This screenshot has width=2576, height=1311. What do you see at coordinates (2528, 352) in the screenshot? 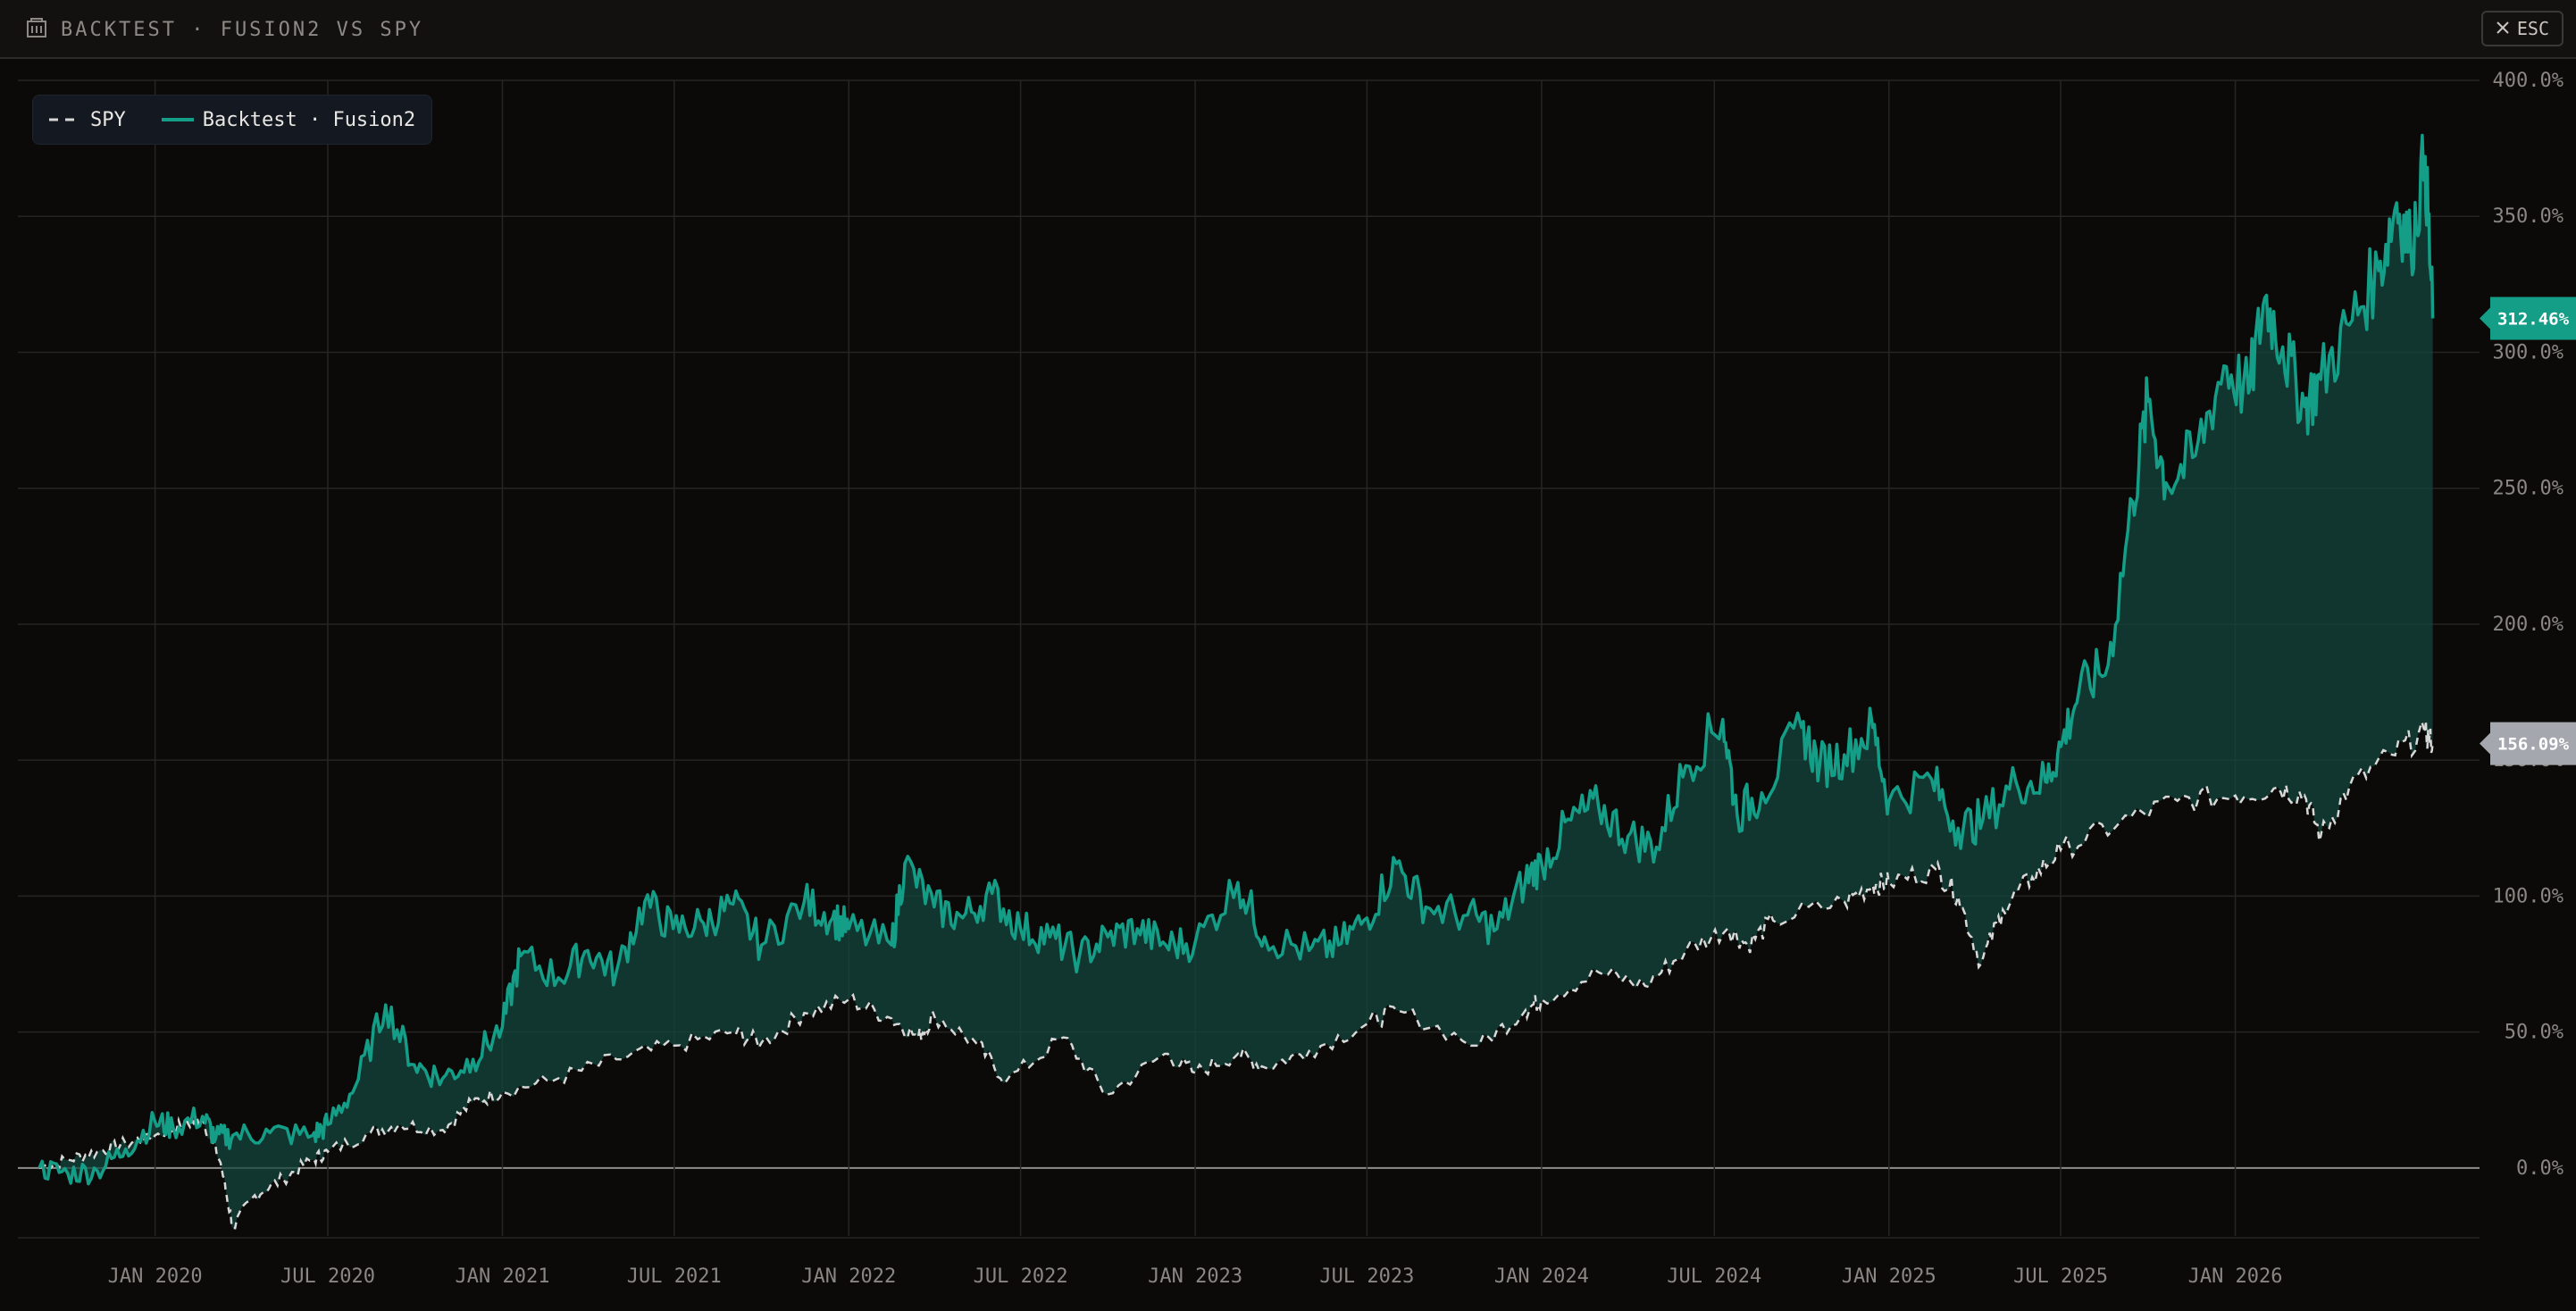
I see `y-tick-label: 300.0%` at bounding box center [2528, 352].